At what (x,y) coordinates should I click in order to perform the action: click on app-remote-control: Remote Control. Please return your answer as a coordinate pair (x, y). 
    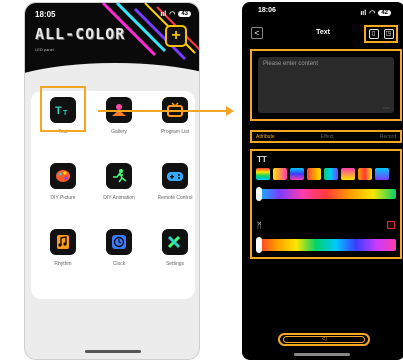
    Looking at the image, I should click on (174, 190).